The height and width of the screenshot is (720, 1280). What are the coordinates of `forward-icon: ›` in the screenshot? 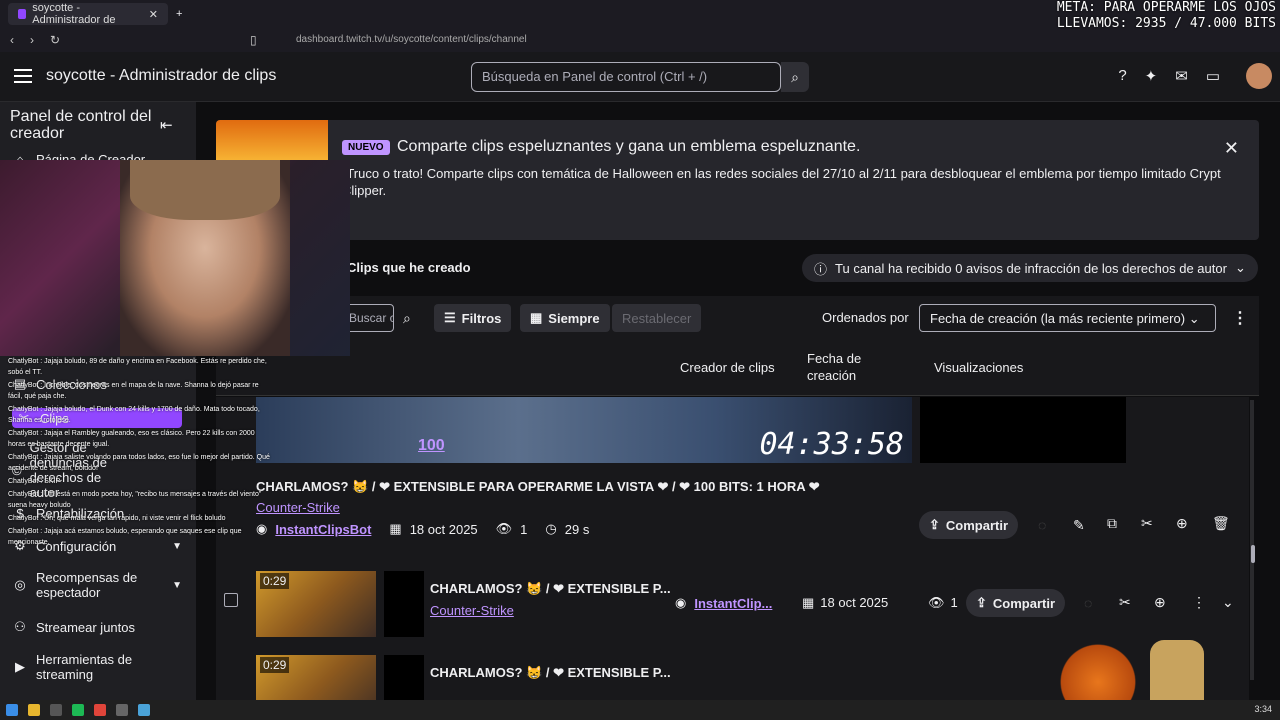 It's located at (32, 40).